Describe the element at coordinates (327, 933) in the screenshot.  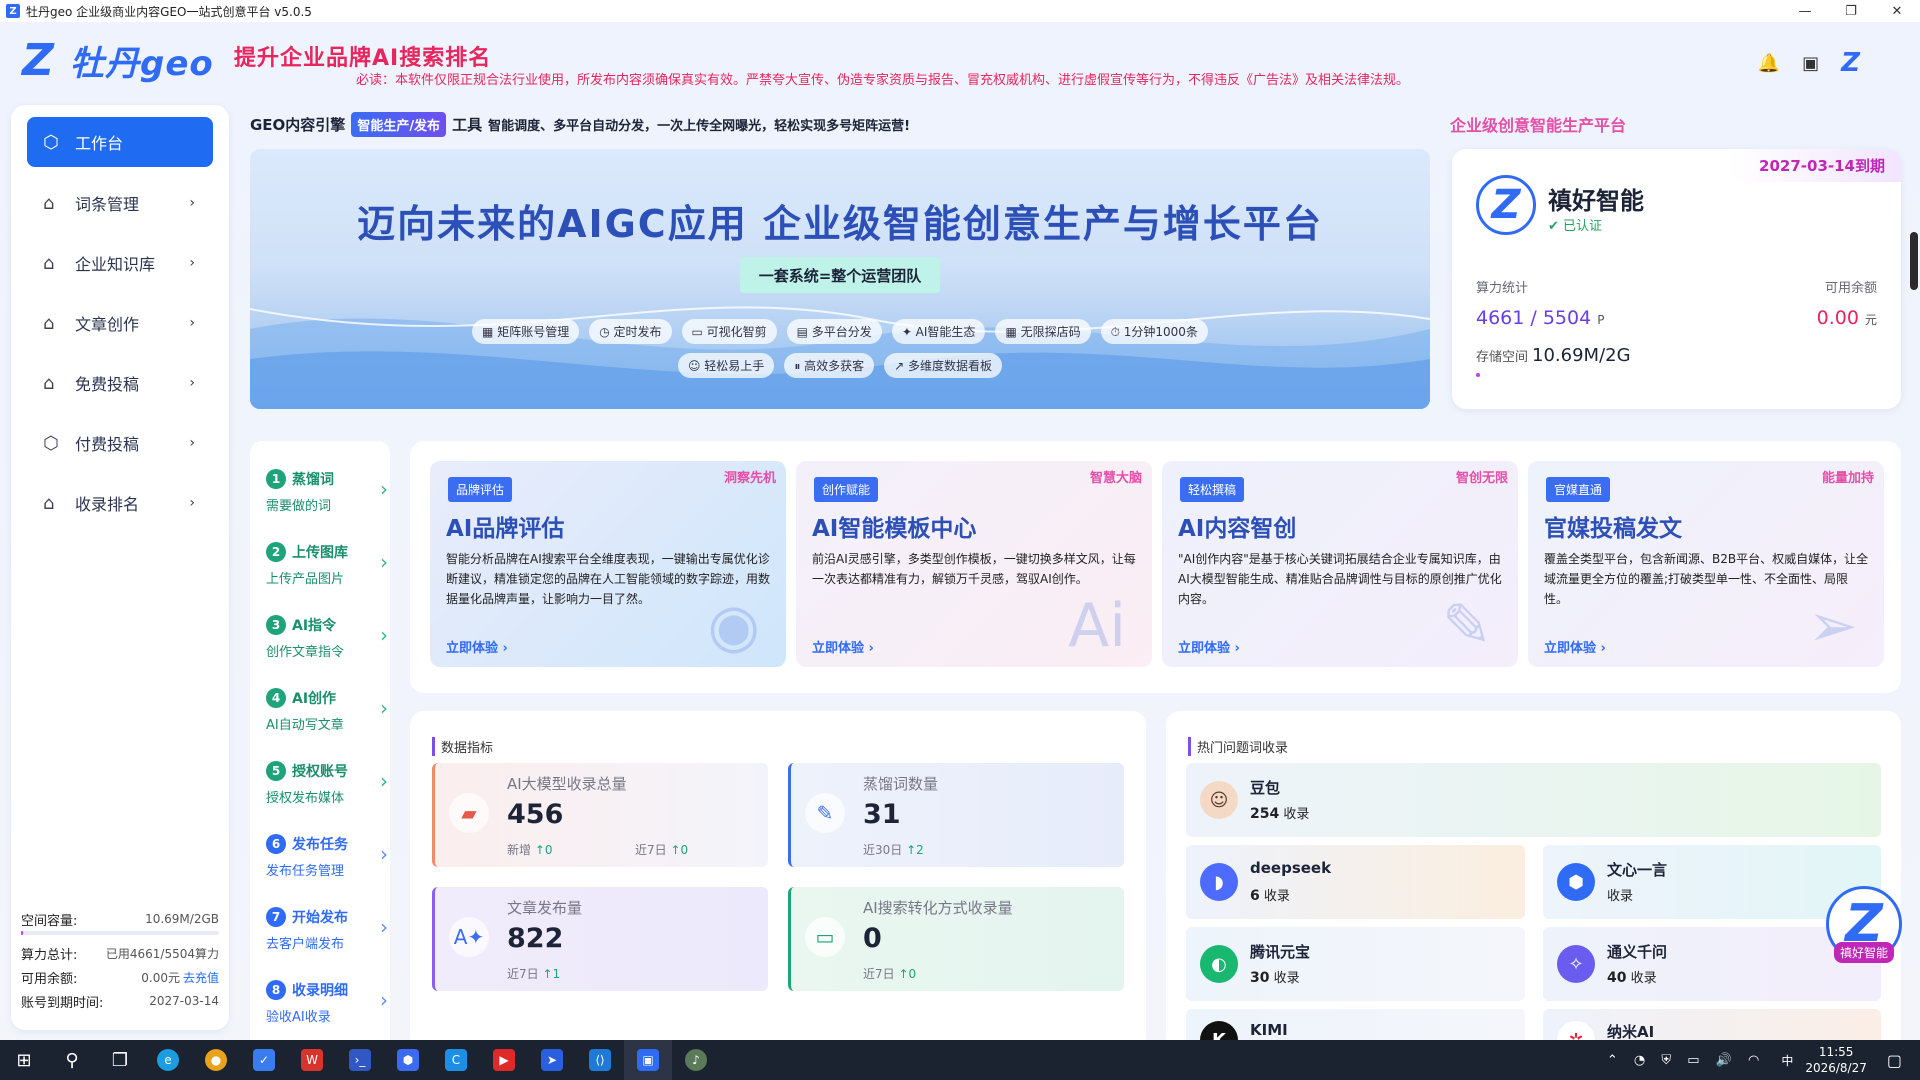
I see `step-7: 7 开始发布 去客户端发布 ›` at that location.